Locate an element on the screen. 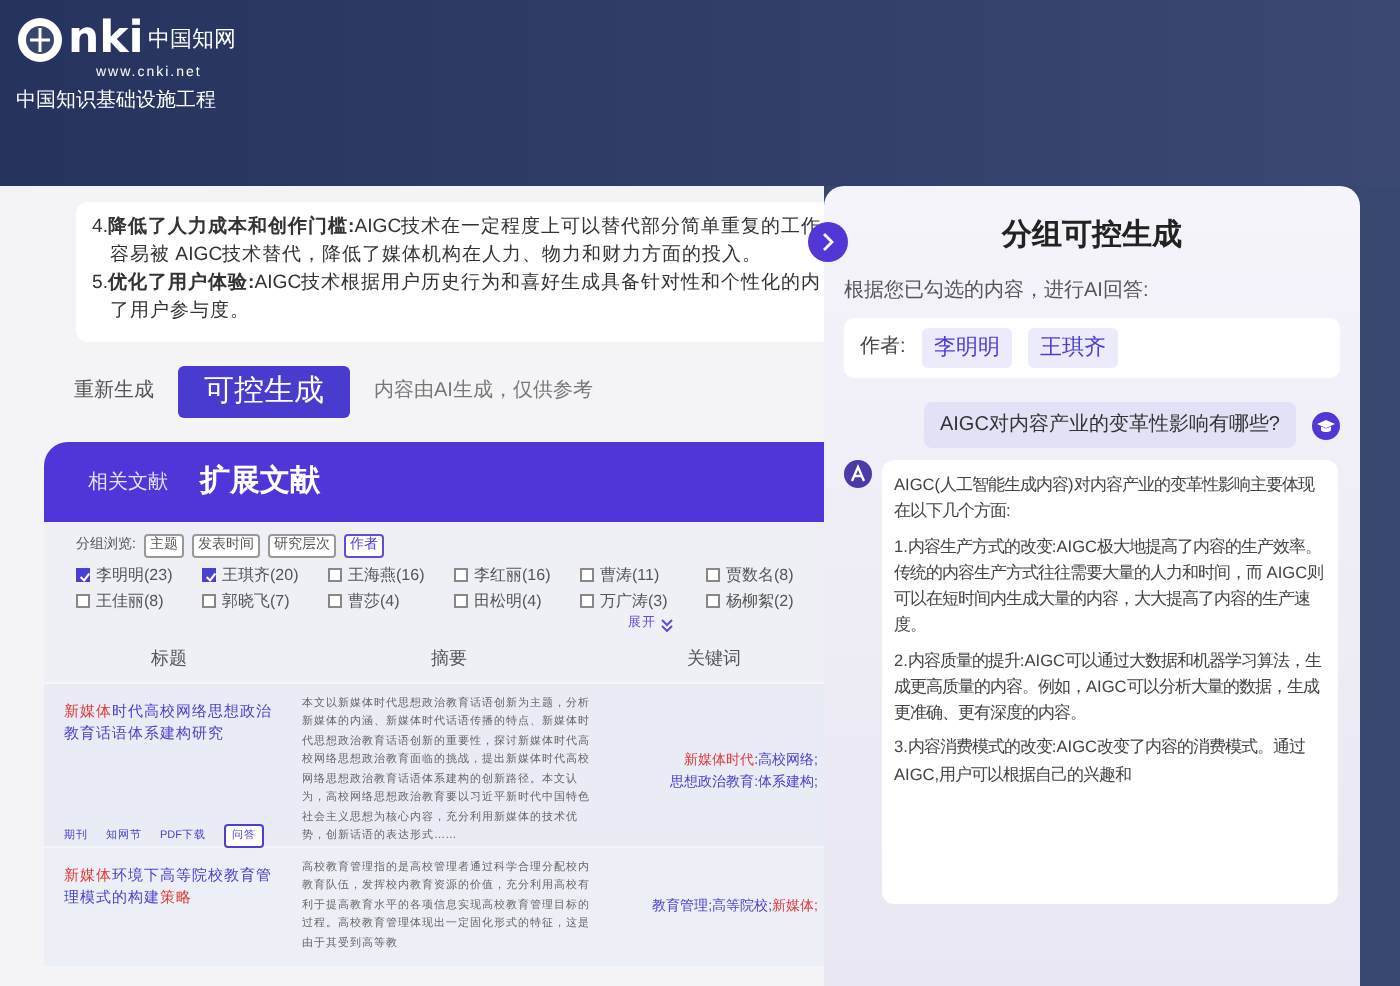 Image resolution: width=1400 pixels, height=986 pixels. graduation-cap-icon is located at coordinates (1326, 425).